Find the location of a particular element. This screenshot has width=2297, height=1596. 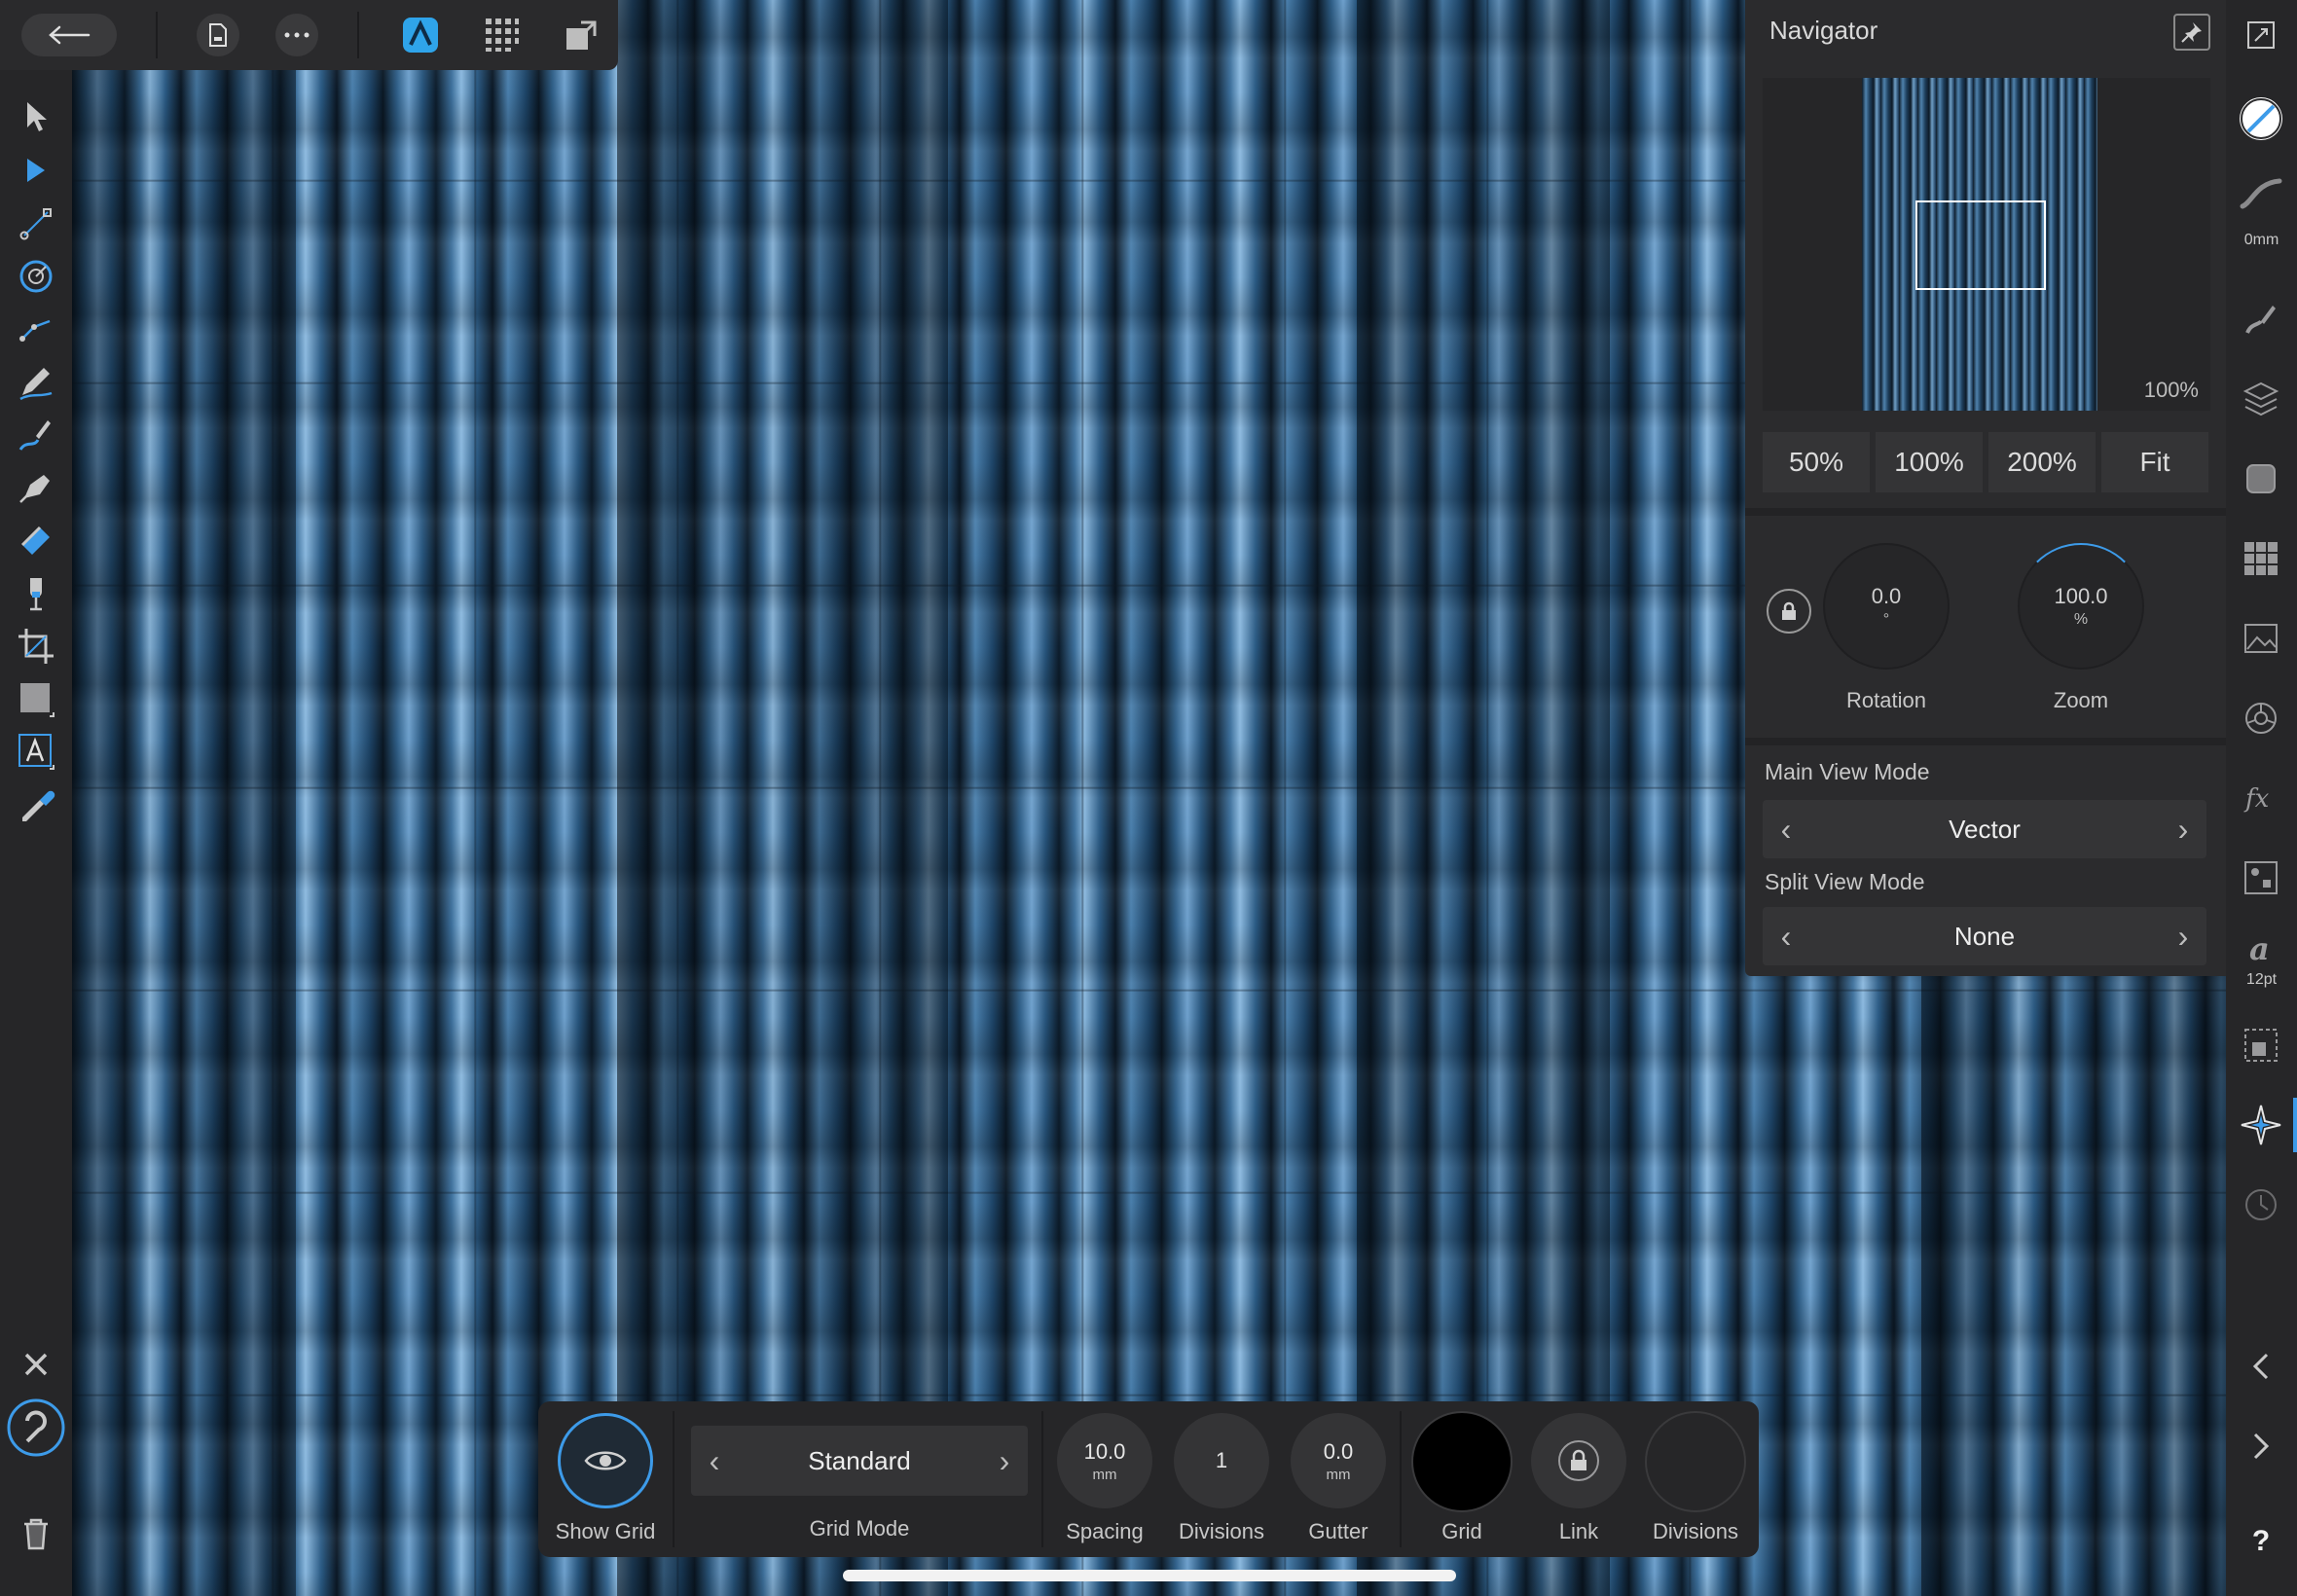

show-grid-label: Show Grid is located at coordinates (605, 1531).